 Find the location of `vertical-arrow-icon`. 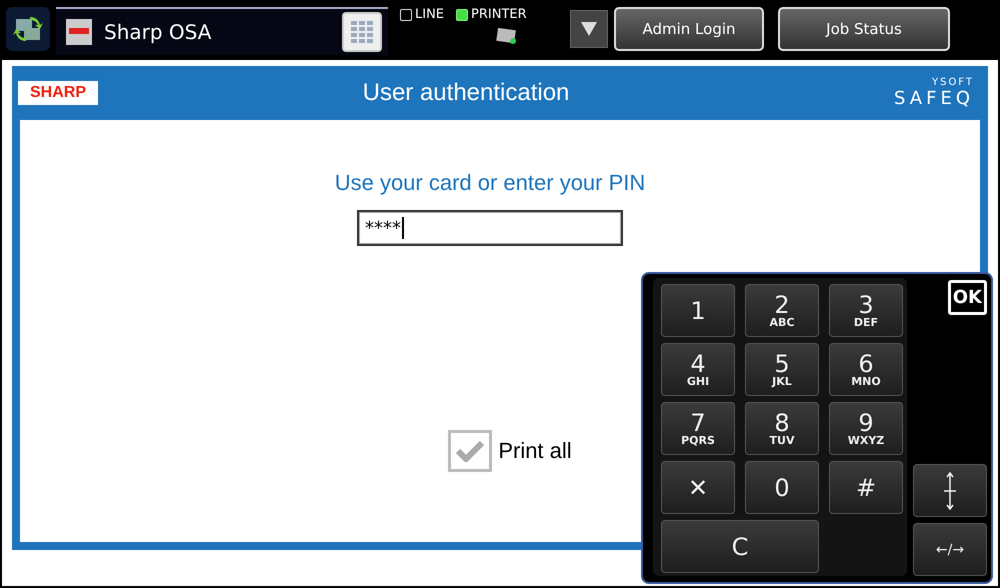

vertical-arrow-icon is located at coordinates (950, 490).